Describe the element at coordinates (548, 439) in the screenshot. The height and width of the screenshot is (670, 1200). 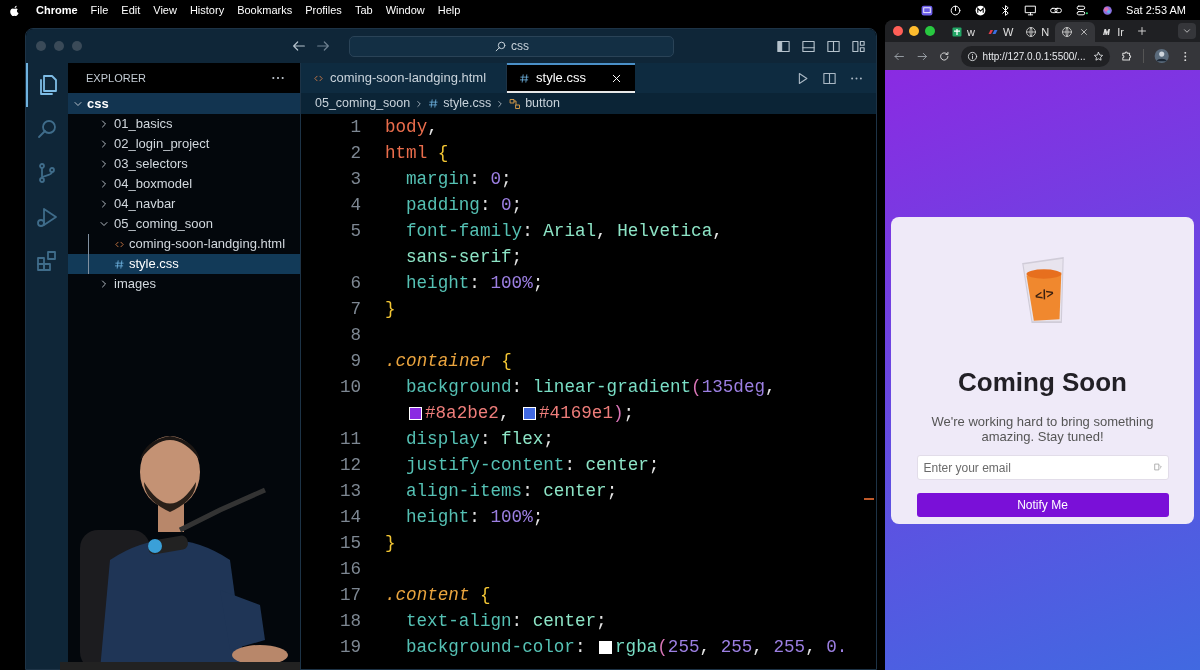
I see `code-token: ;` at that location.